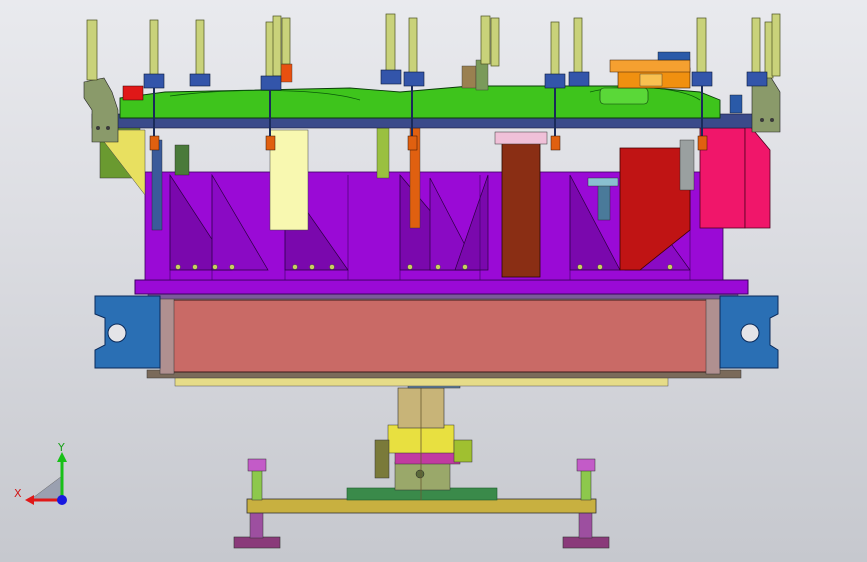 The image size is (867, 562). I want to click on brown-block, so click(521, 209).